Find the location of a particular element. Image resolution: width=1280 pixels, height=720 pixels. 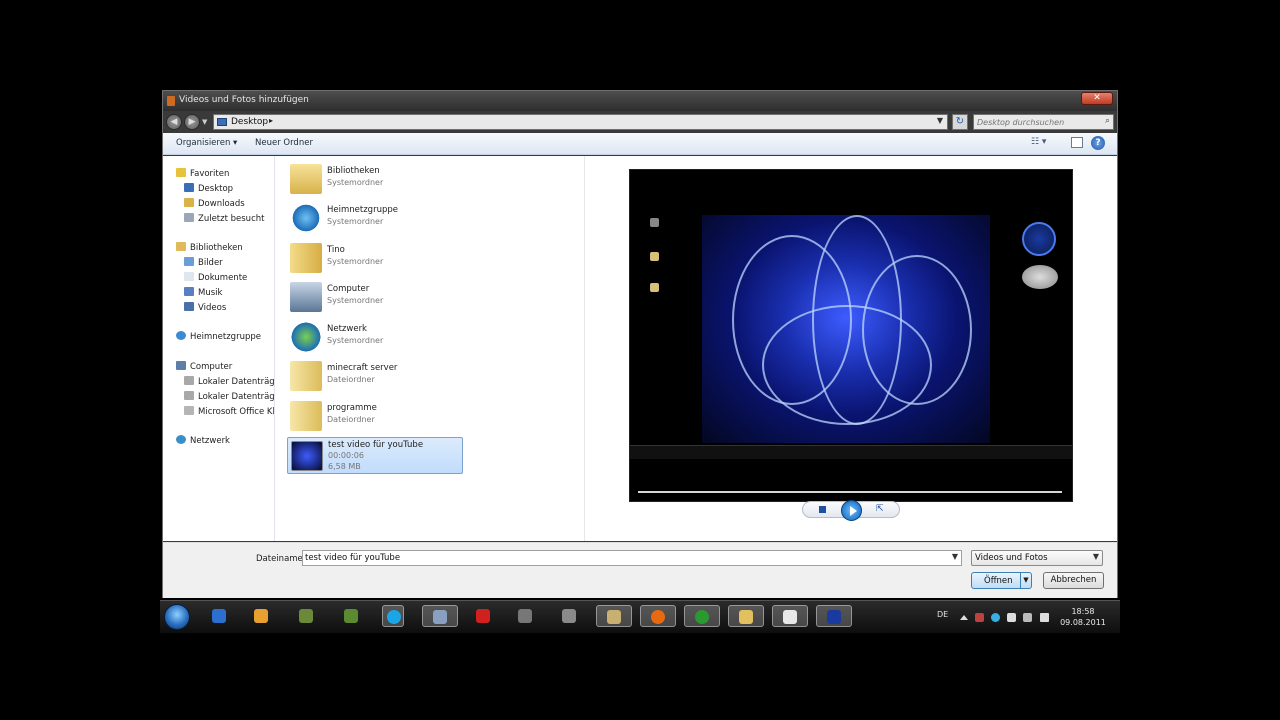

arrow-left-icon: ◀ is located at coordinates (174, 122).